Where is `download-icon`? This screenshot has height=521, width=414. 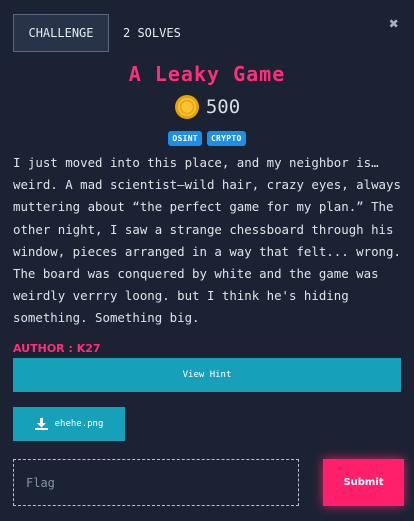
download-icon is located at coordinates (41, 424).